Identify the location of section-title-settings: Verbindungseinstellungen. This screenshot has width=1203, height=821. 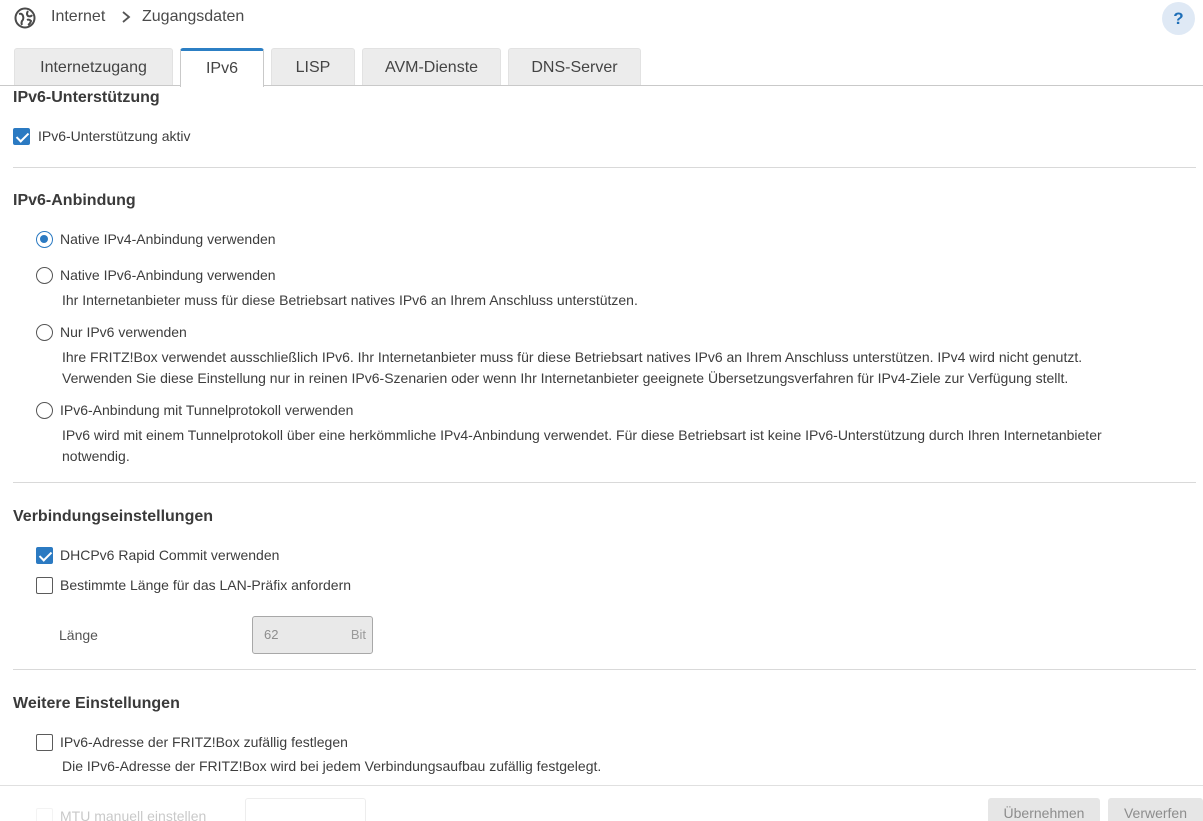
(113, 516).